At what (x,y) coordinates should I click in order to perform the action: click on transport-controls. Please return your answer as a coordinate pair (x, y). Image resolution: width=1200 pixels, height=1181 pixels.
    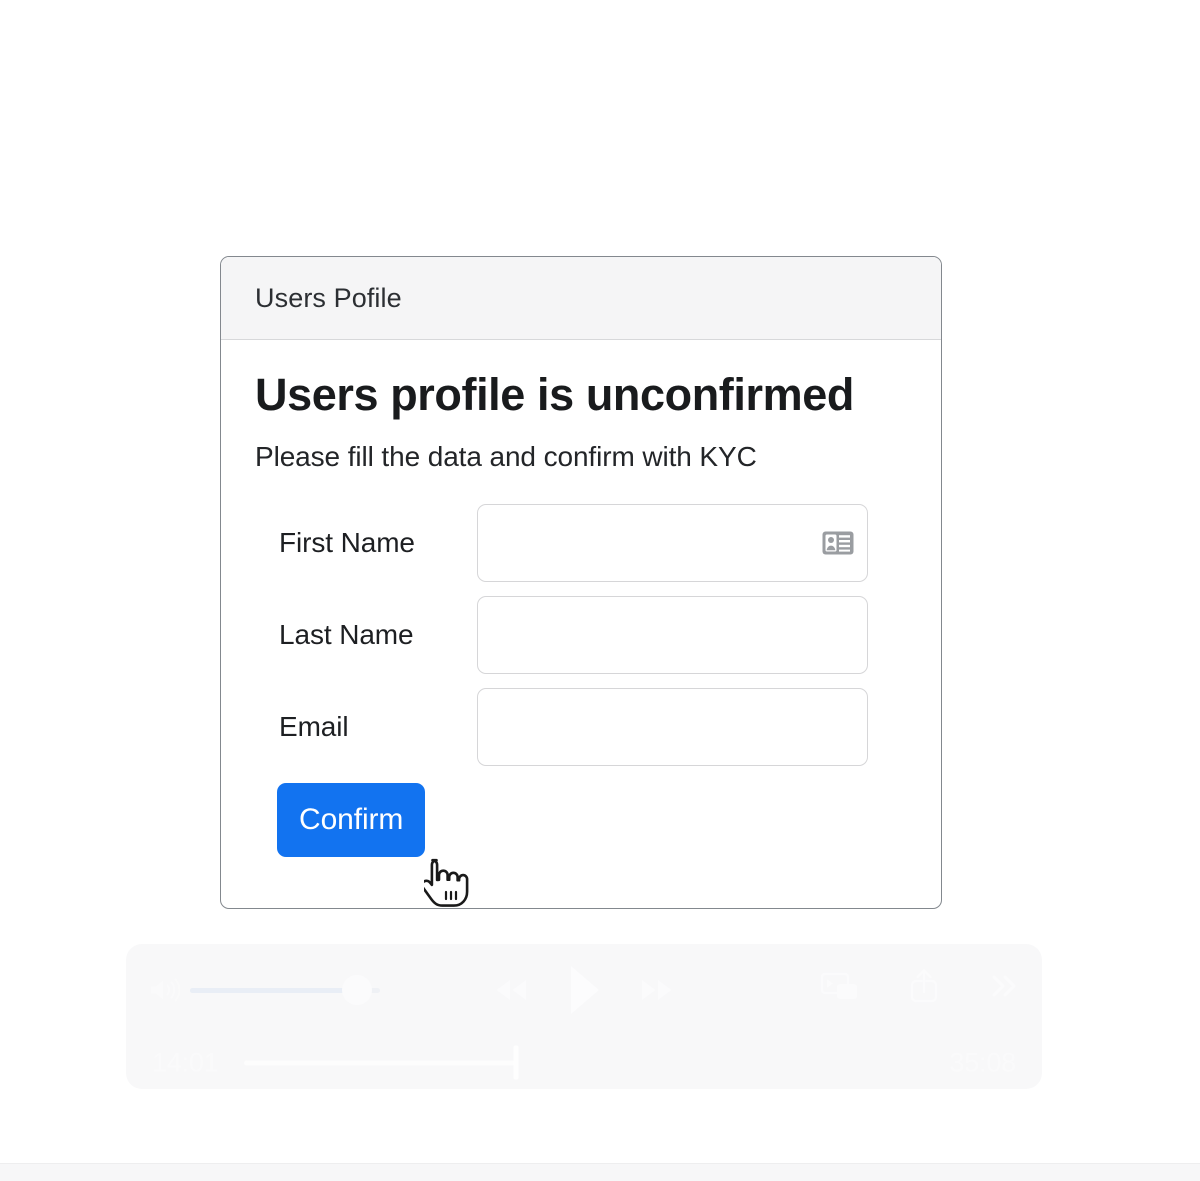
    Looking at the image, I should click on (584, 990).